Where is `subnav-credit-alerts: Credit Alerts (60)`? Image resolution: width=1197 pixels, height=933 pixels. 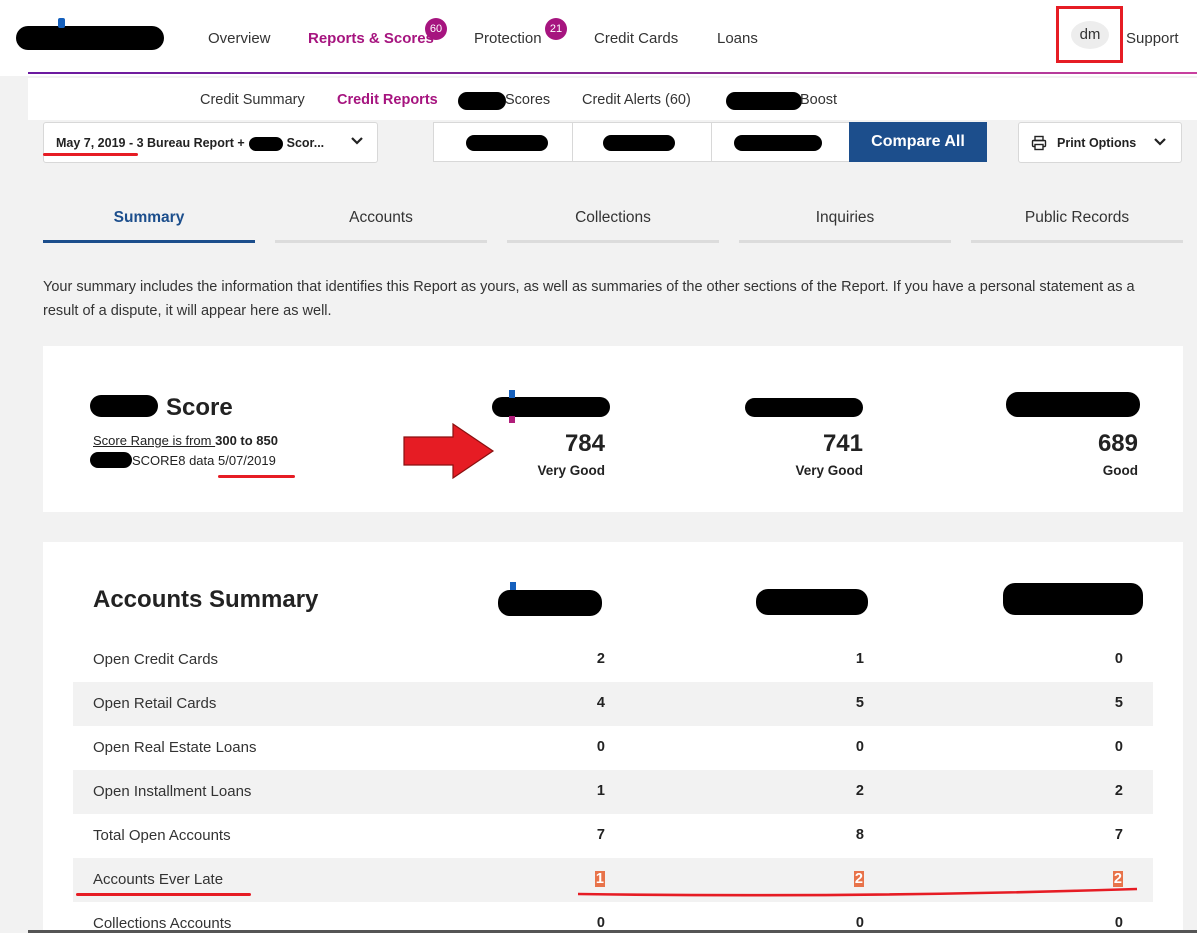
subnav-credit-alerts: Credit Alerts (60) is located at coordinates (636, 100).